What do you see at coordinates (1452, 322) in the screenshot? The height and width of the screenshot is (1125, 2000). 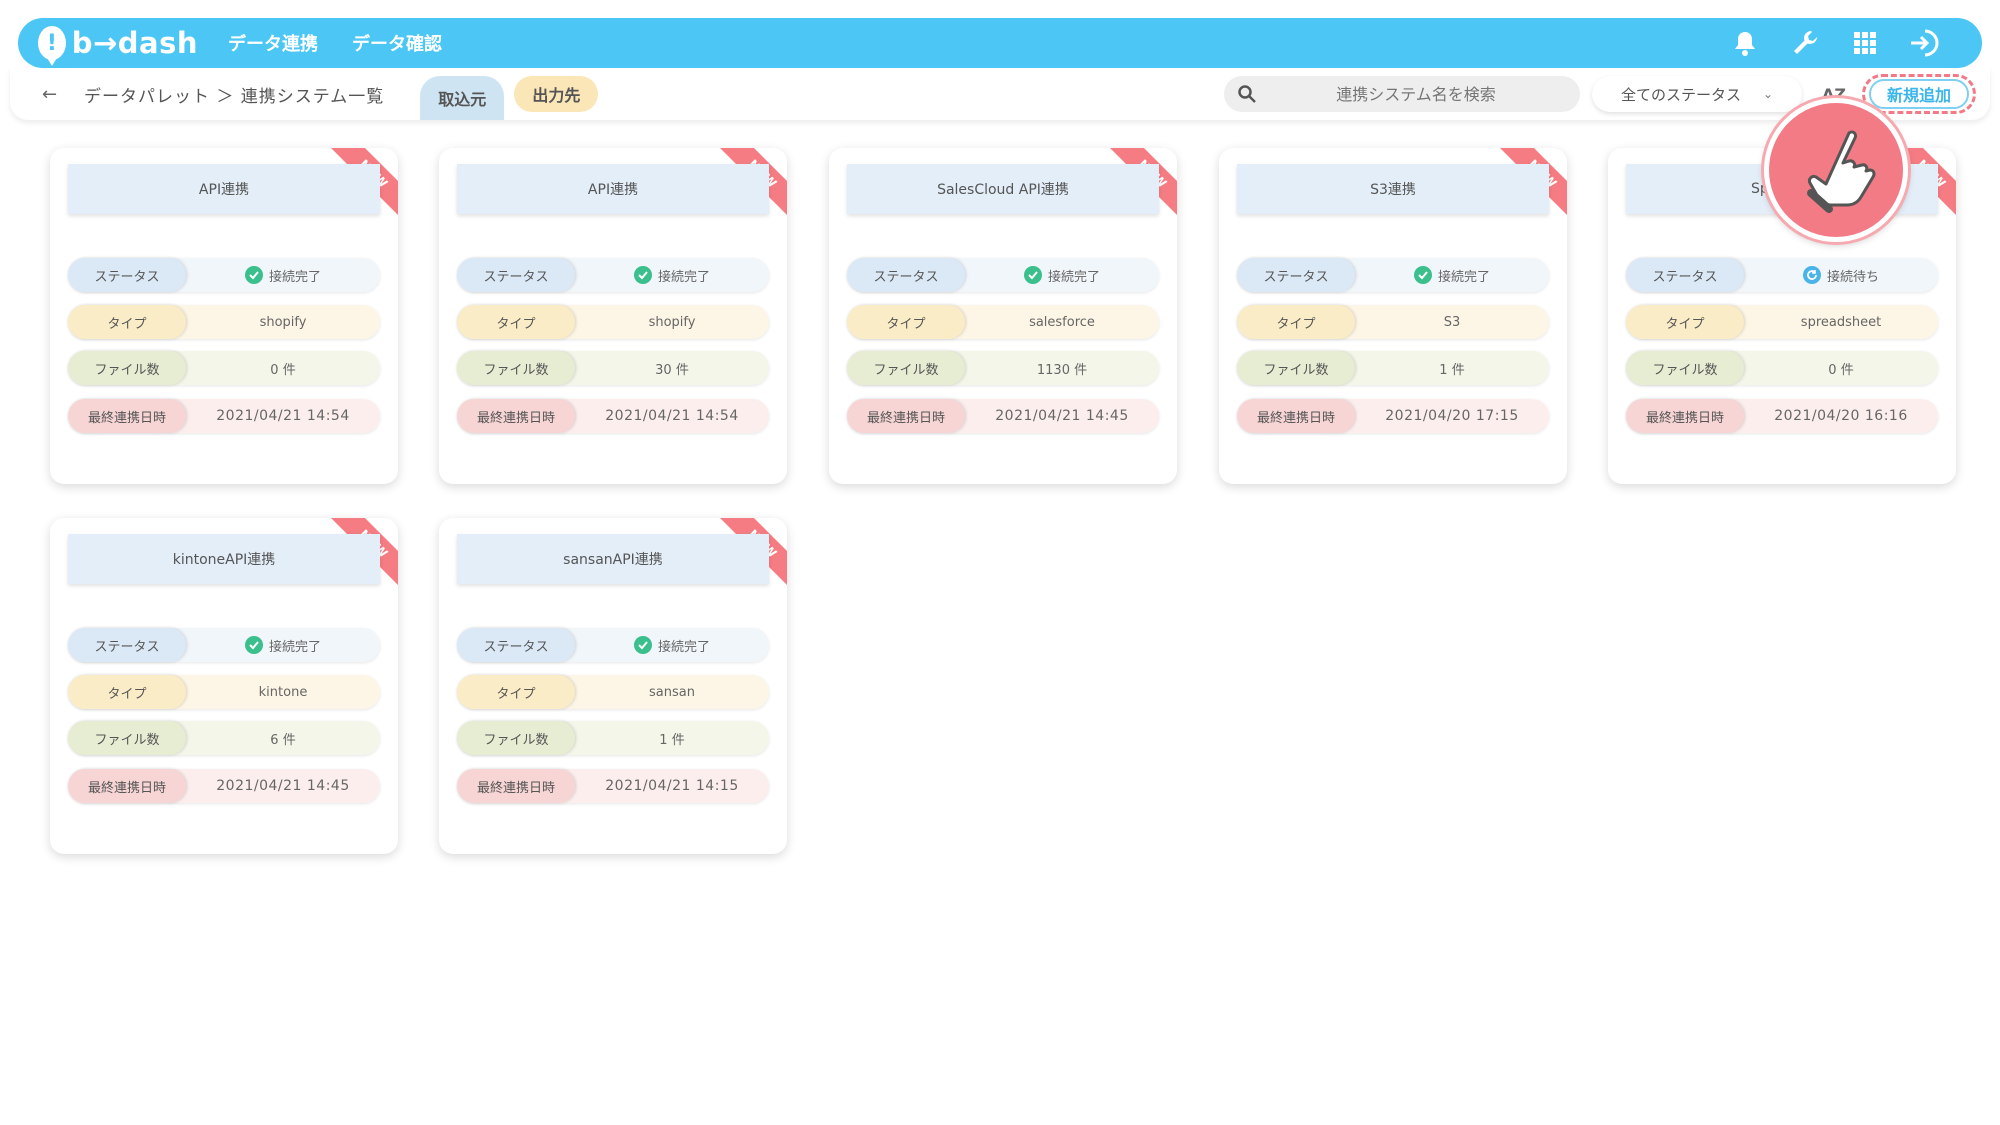 I see `type-value: S3` at bounding box center [1452, 322].